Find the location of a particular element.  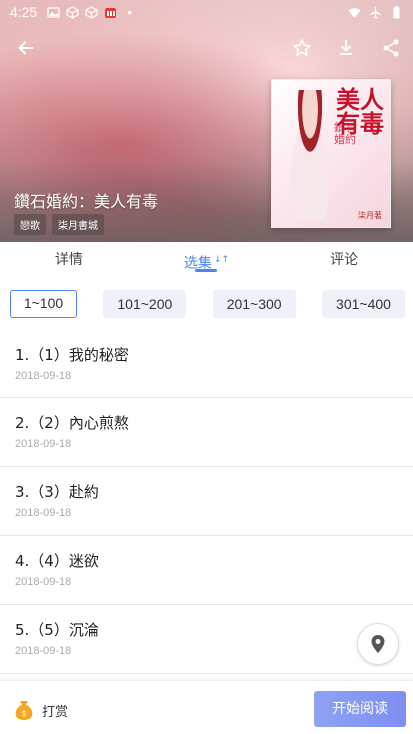

arrow-left-icon is located at coordinates (25, 48).